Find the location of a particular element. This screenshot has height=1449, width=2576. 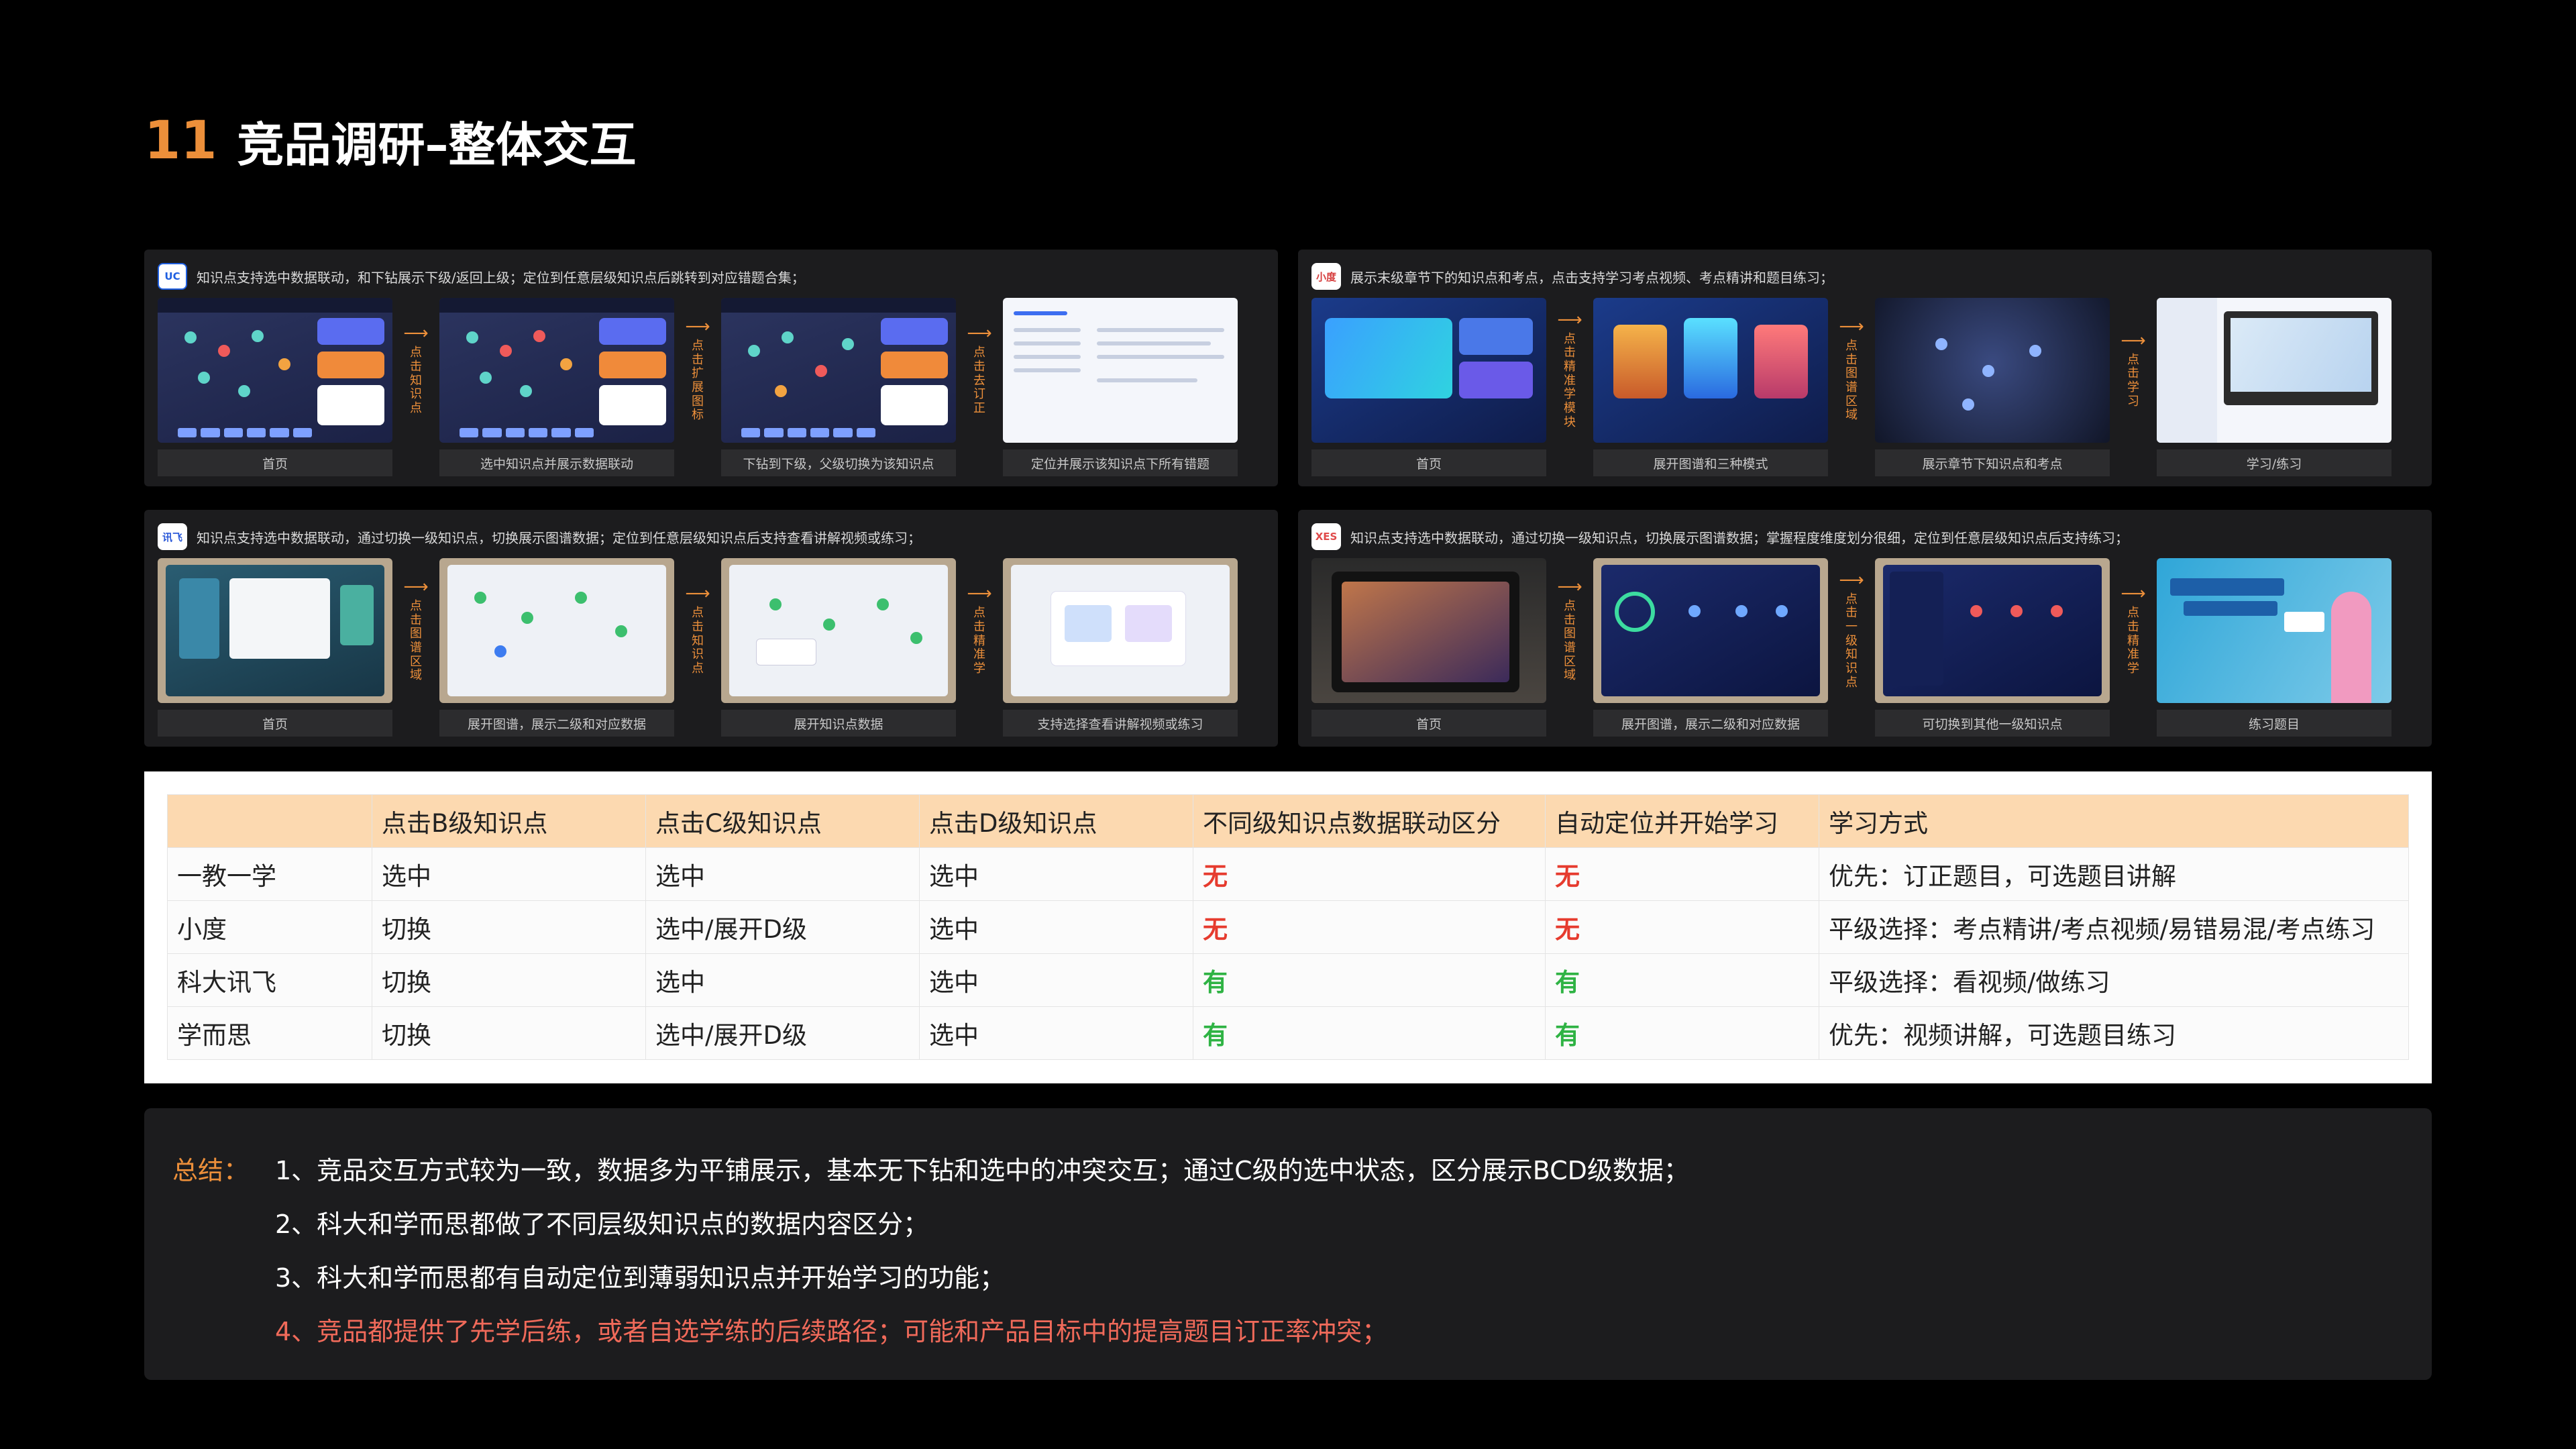

step-arrow: ⟶ 点击知识点 is located at coordinates (697, 630).